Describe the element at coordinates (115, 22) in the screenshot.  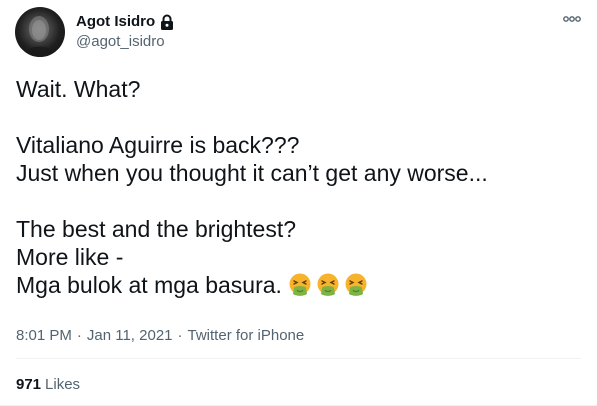
I see `author-display-name: Agot Isidro` at that location.